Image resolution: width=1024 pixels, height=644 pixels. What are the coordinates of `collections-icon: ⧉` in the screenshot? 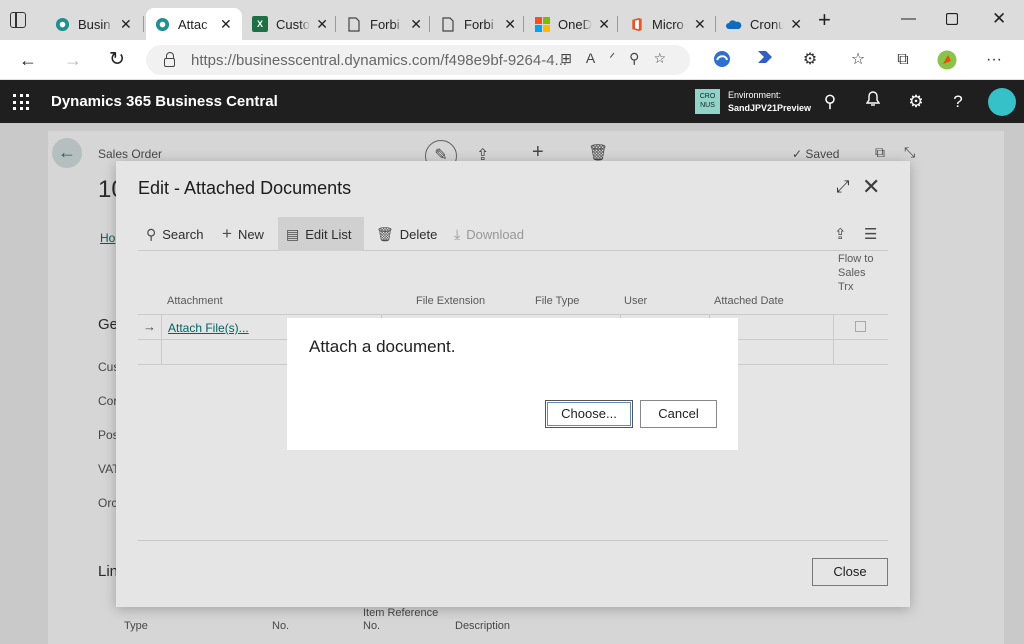 It's located at (903, 60).